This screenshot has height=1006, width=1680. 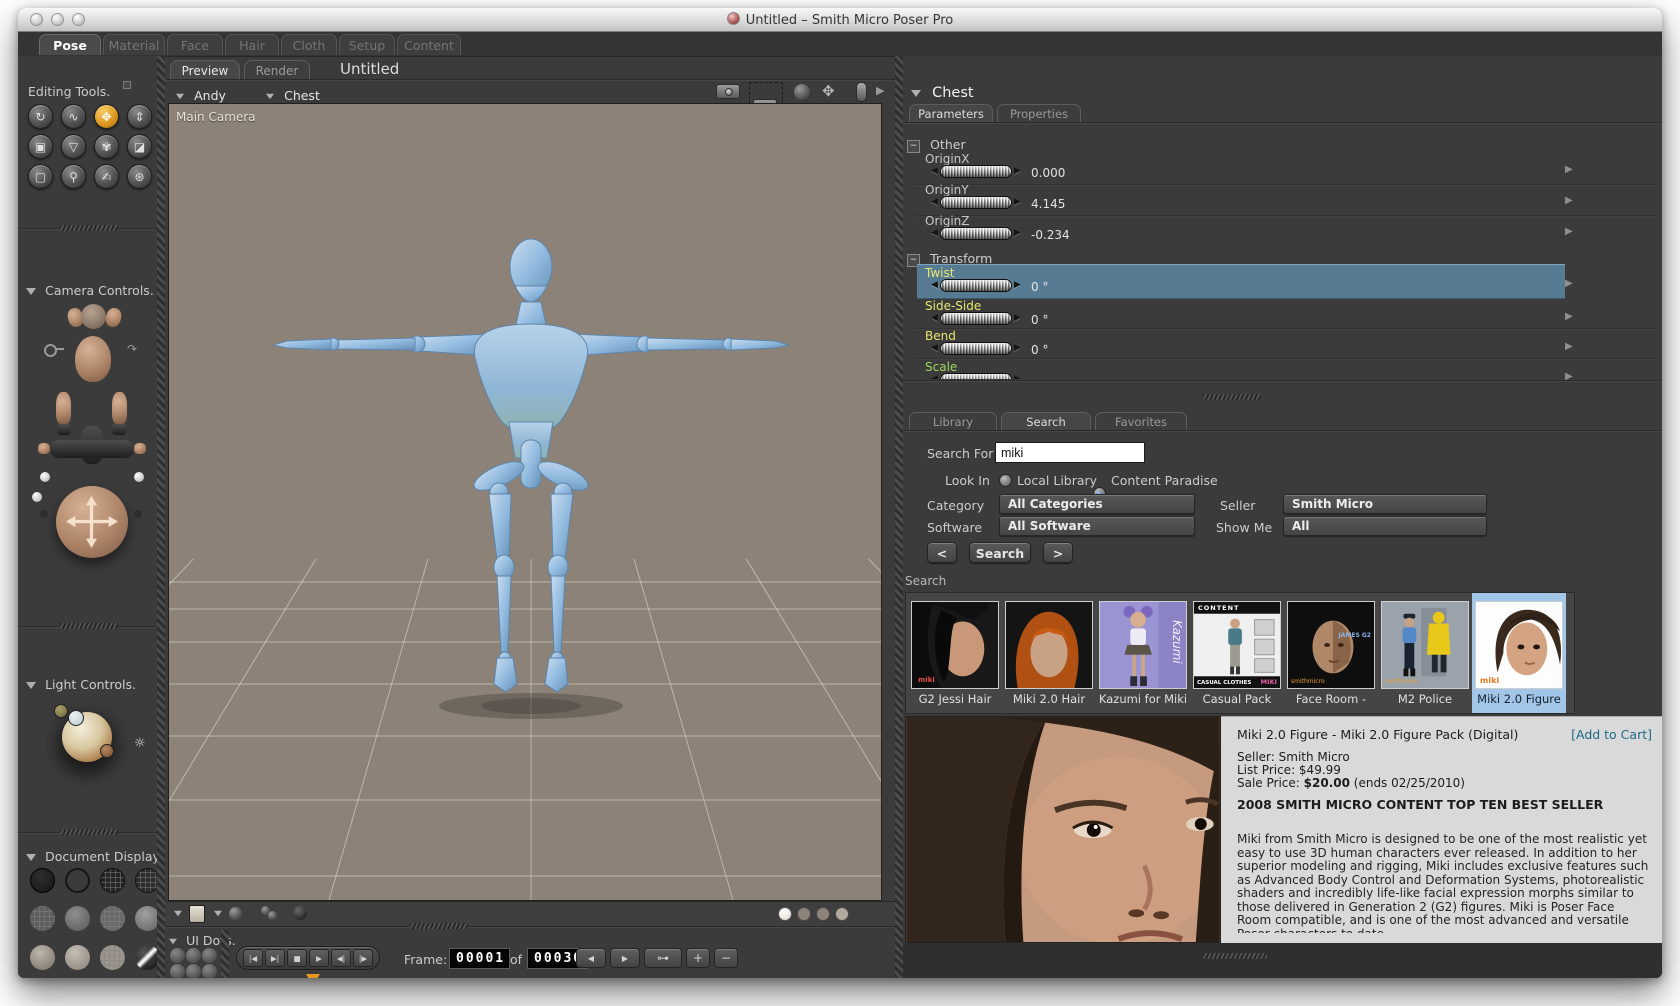 What do you see at coordinates (92, 449) in the screenshot?
I see `camera-controls-cluster: ↷` at bounding box center [92, 449].